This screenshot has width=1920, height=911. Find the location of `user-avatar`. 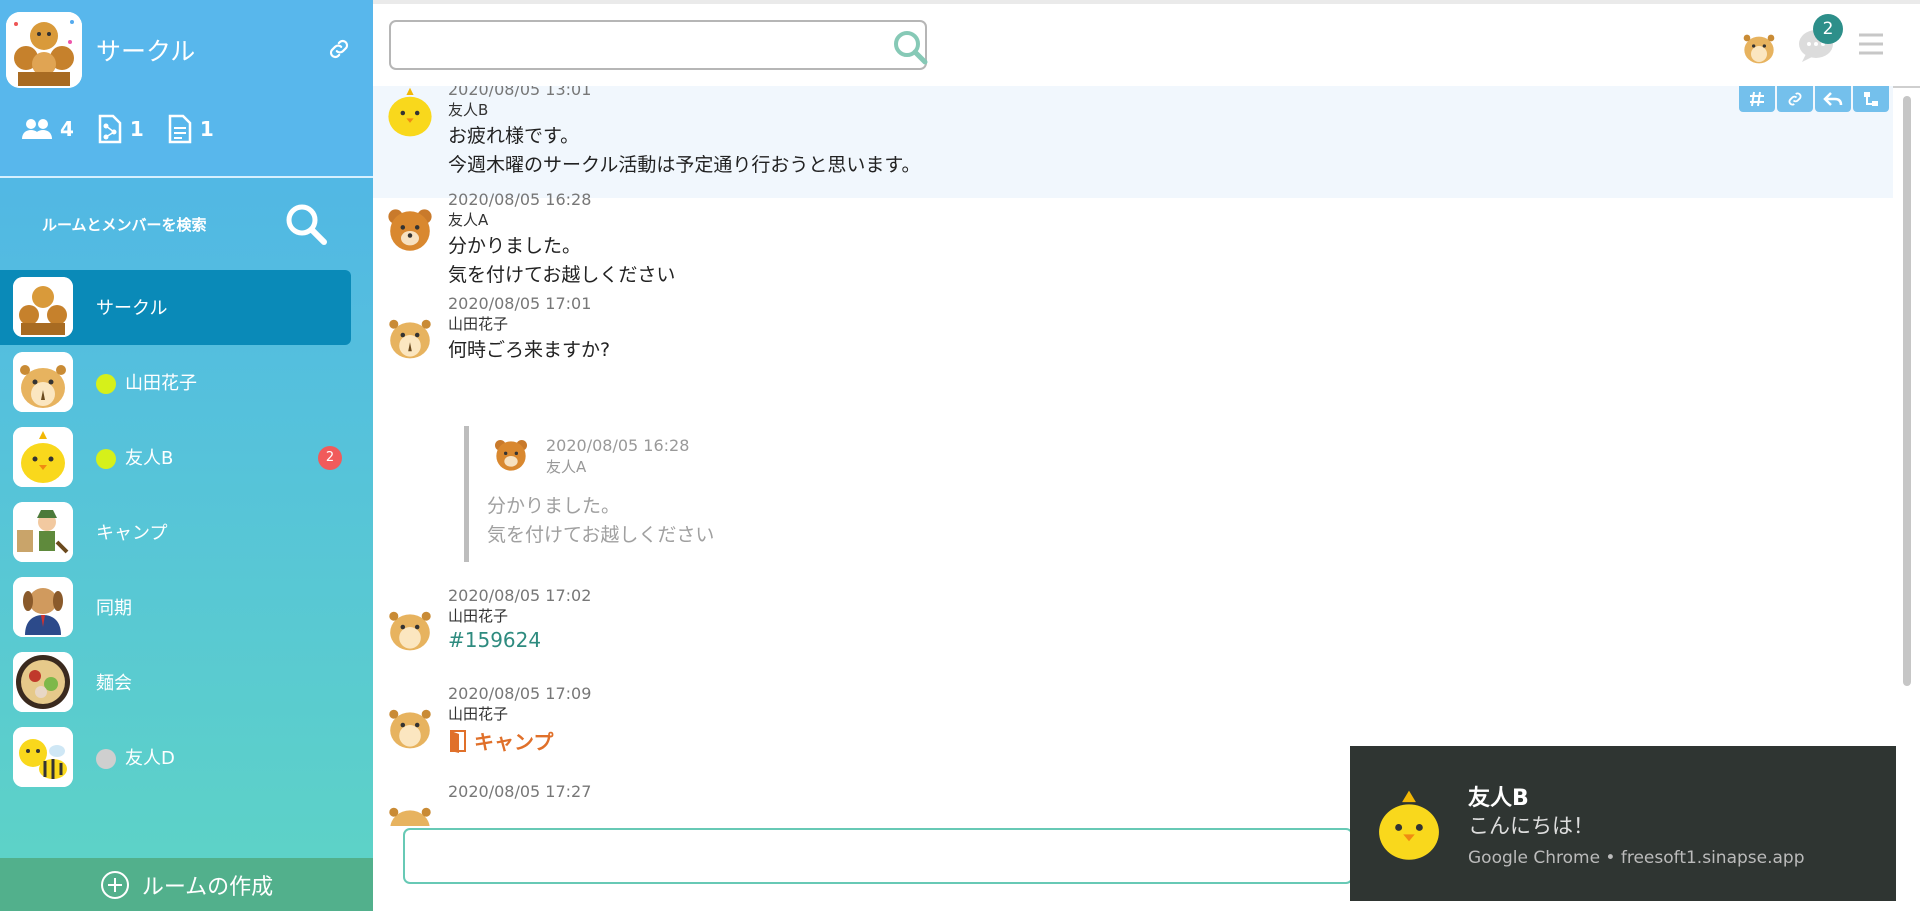

user-avatar is located at coordinates (1759, 46).